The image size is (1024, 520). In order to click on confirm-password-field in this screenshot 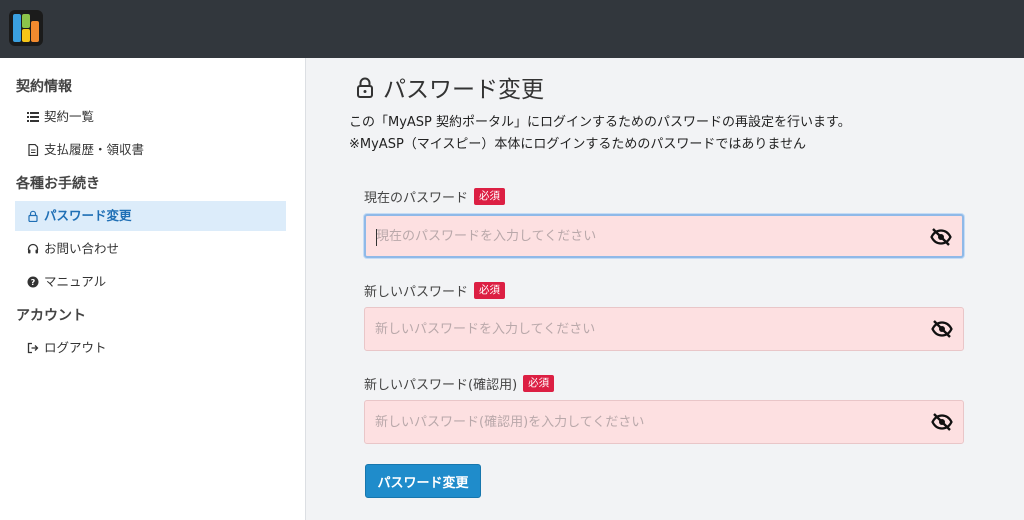, I will do `click(664, 422)`.